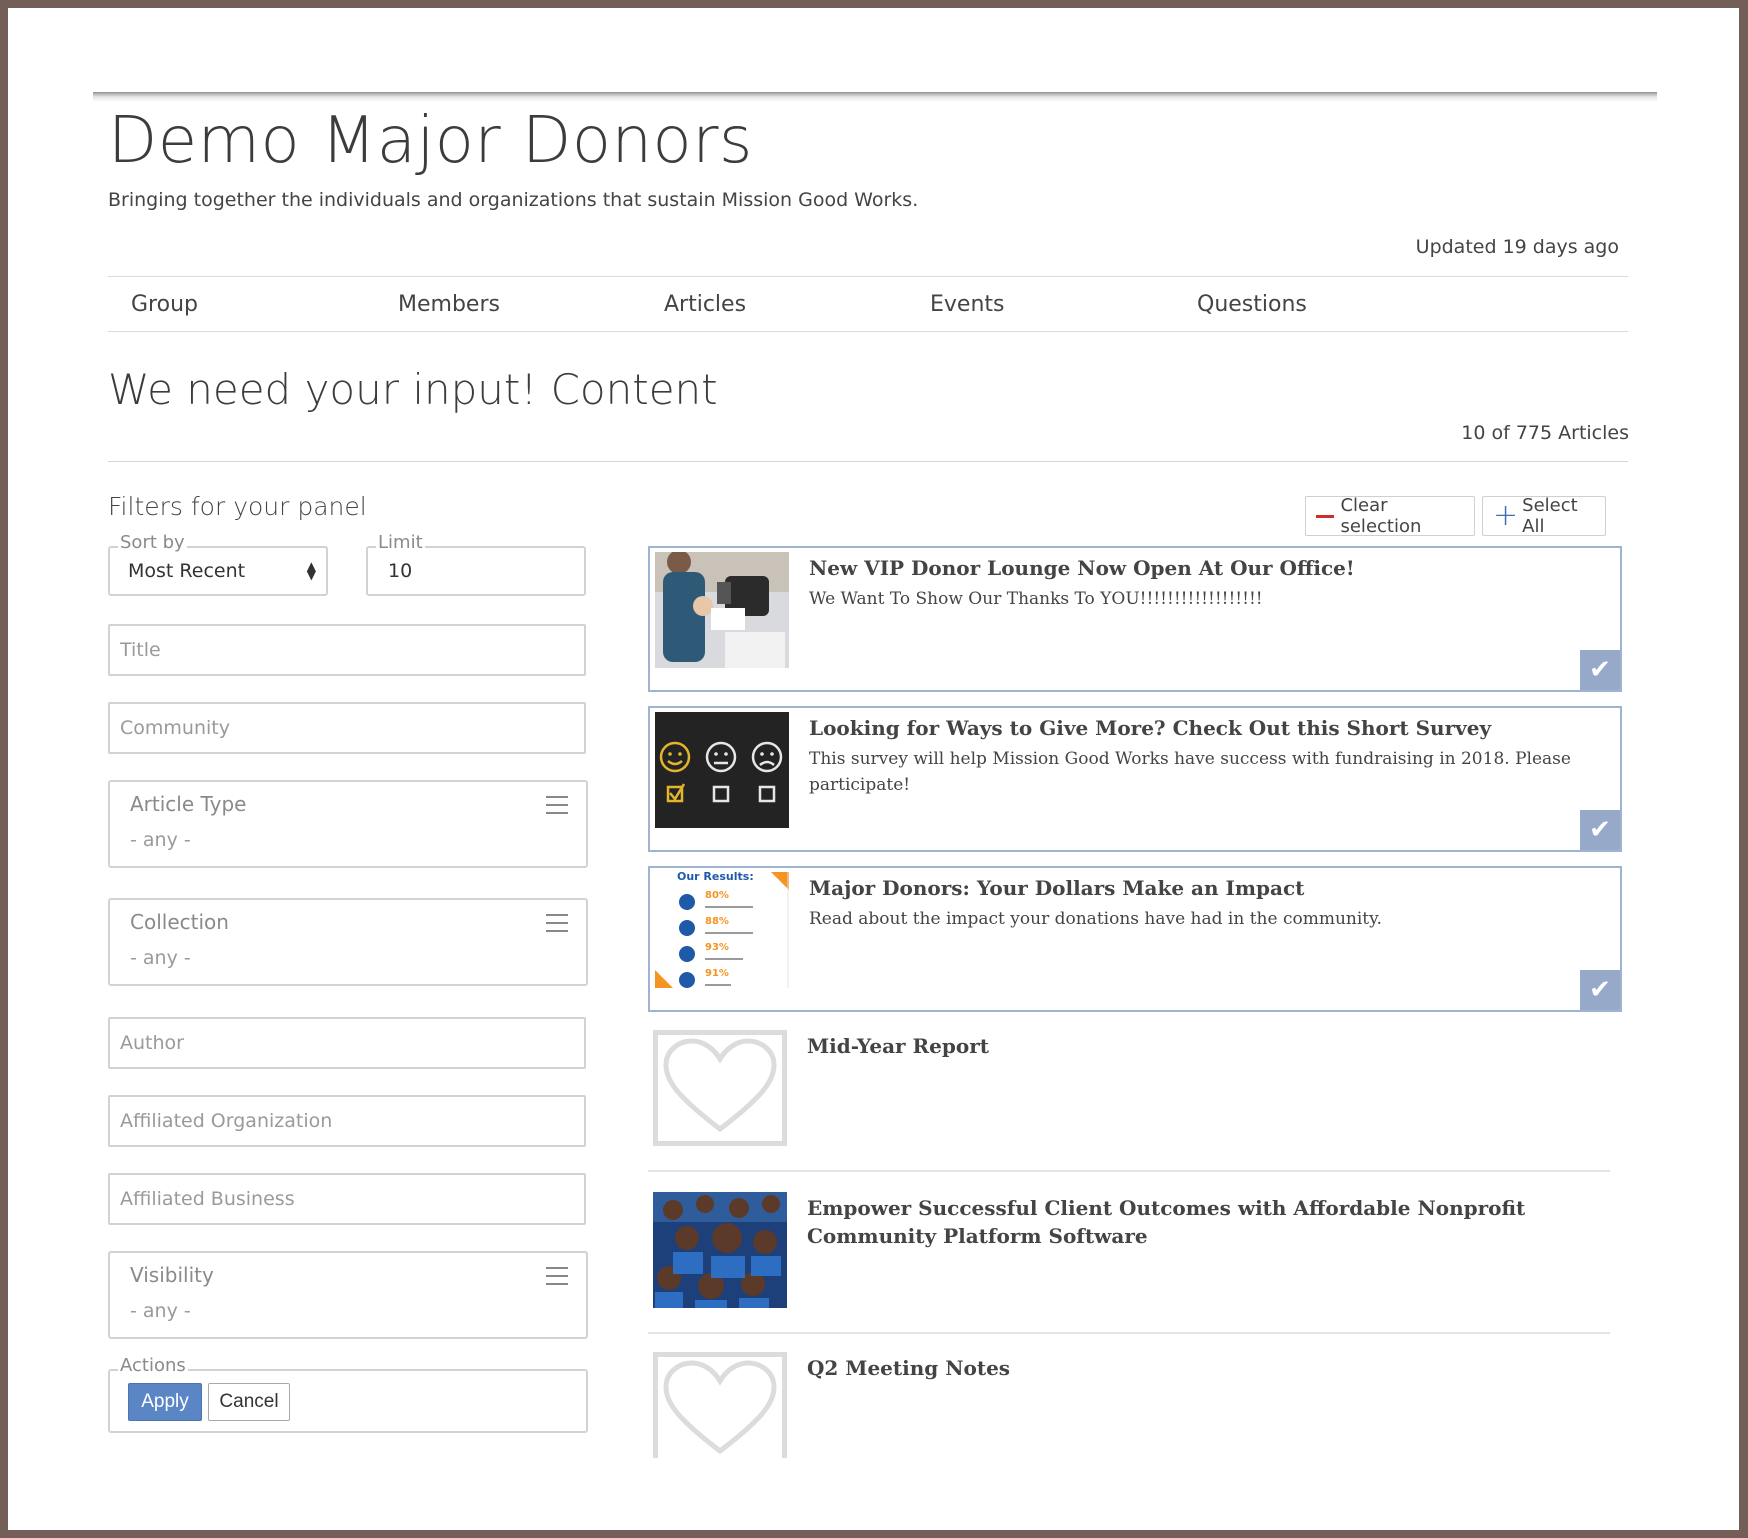 The height and width of the screenshot is (1538, 1748). Describe the element at coordinates (152, 543) in the screenshot. I see `sort-by-label: Sort by` at that location.